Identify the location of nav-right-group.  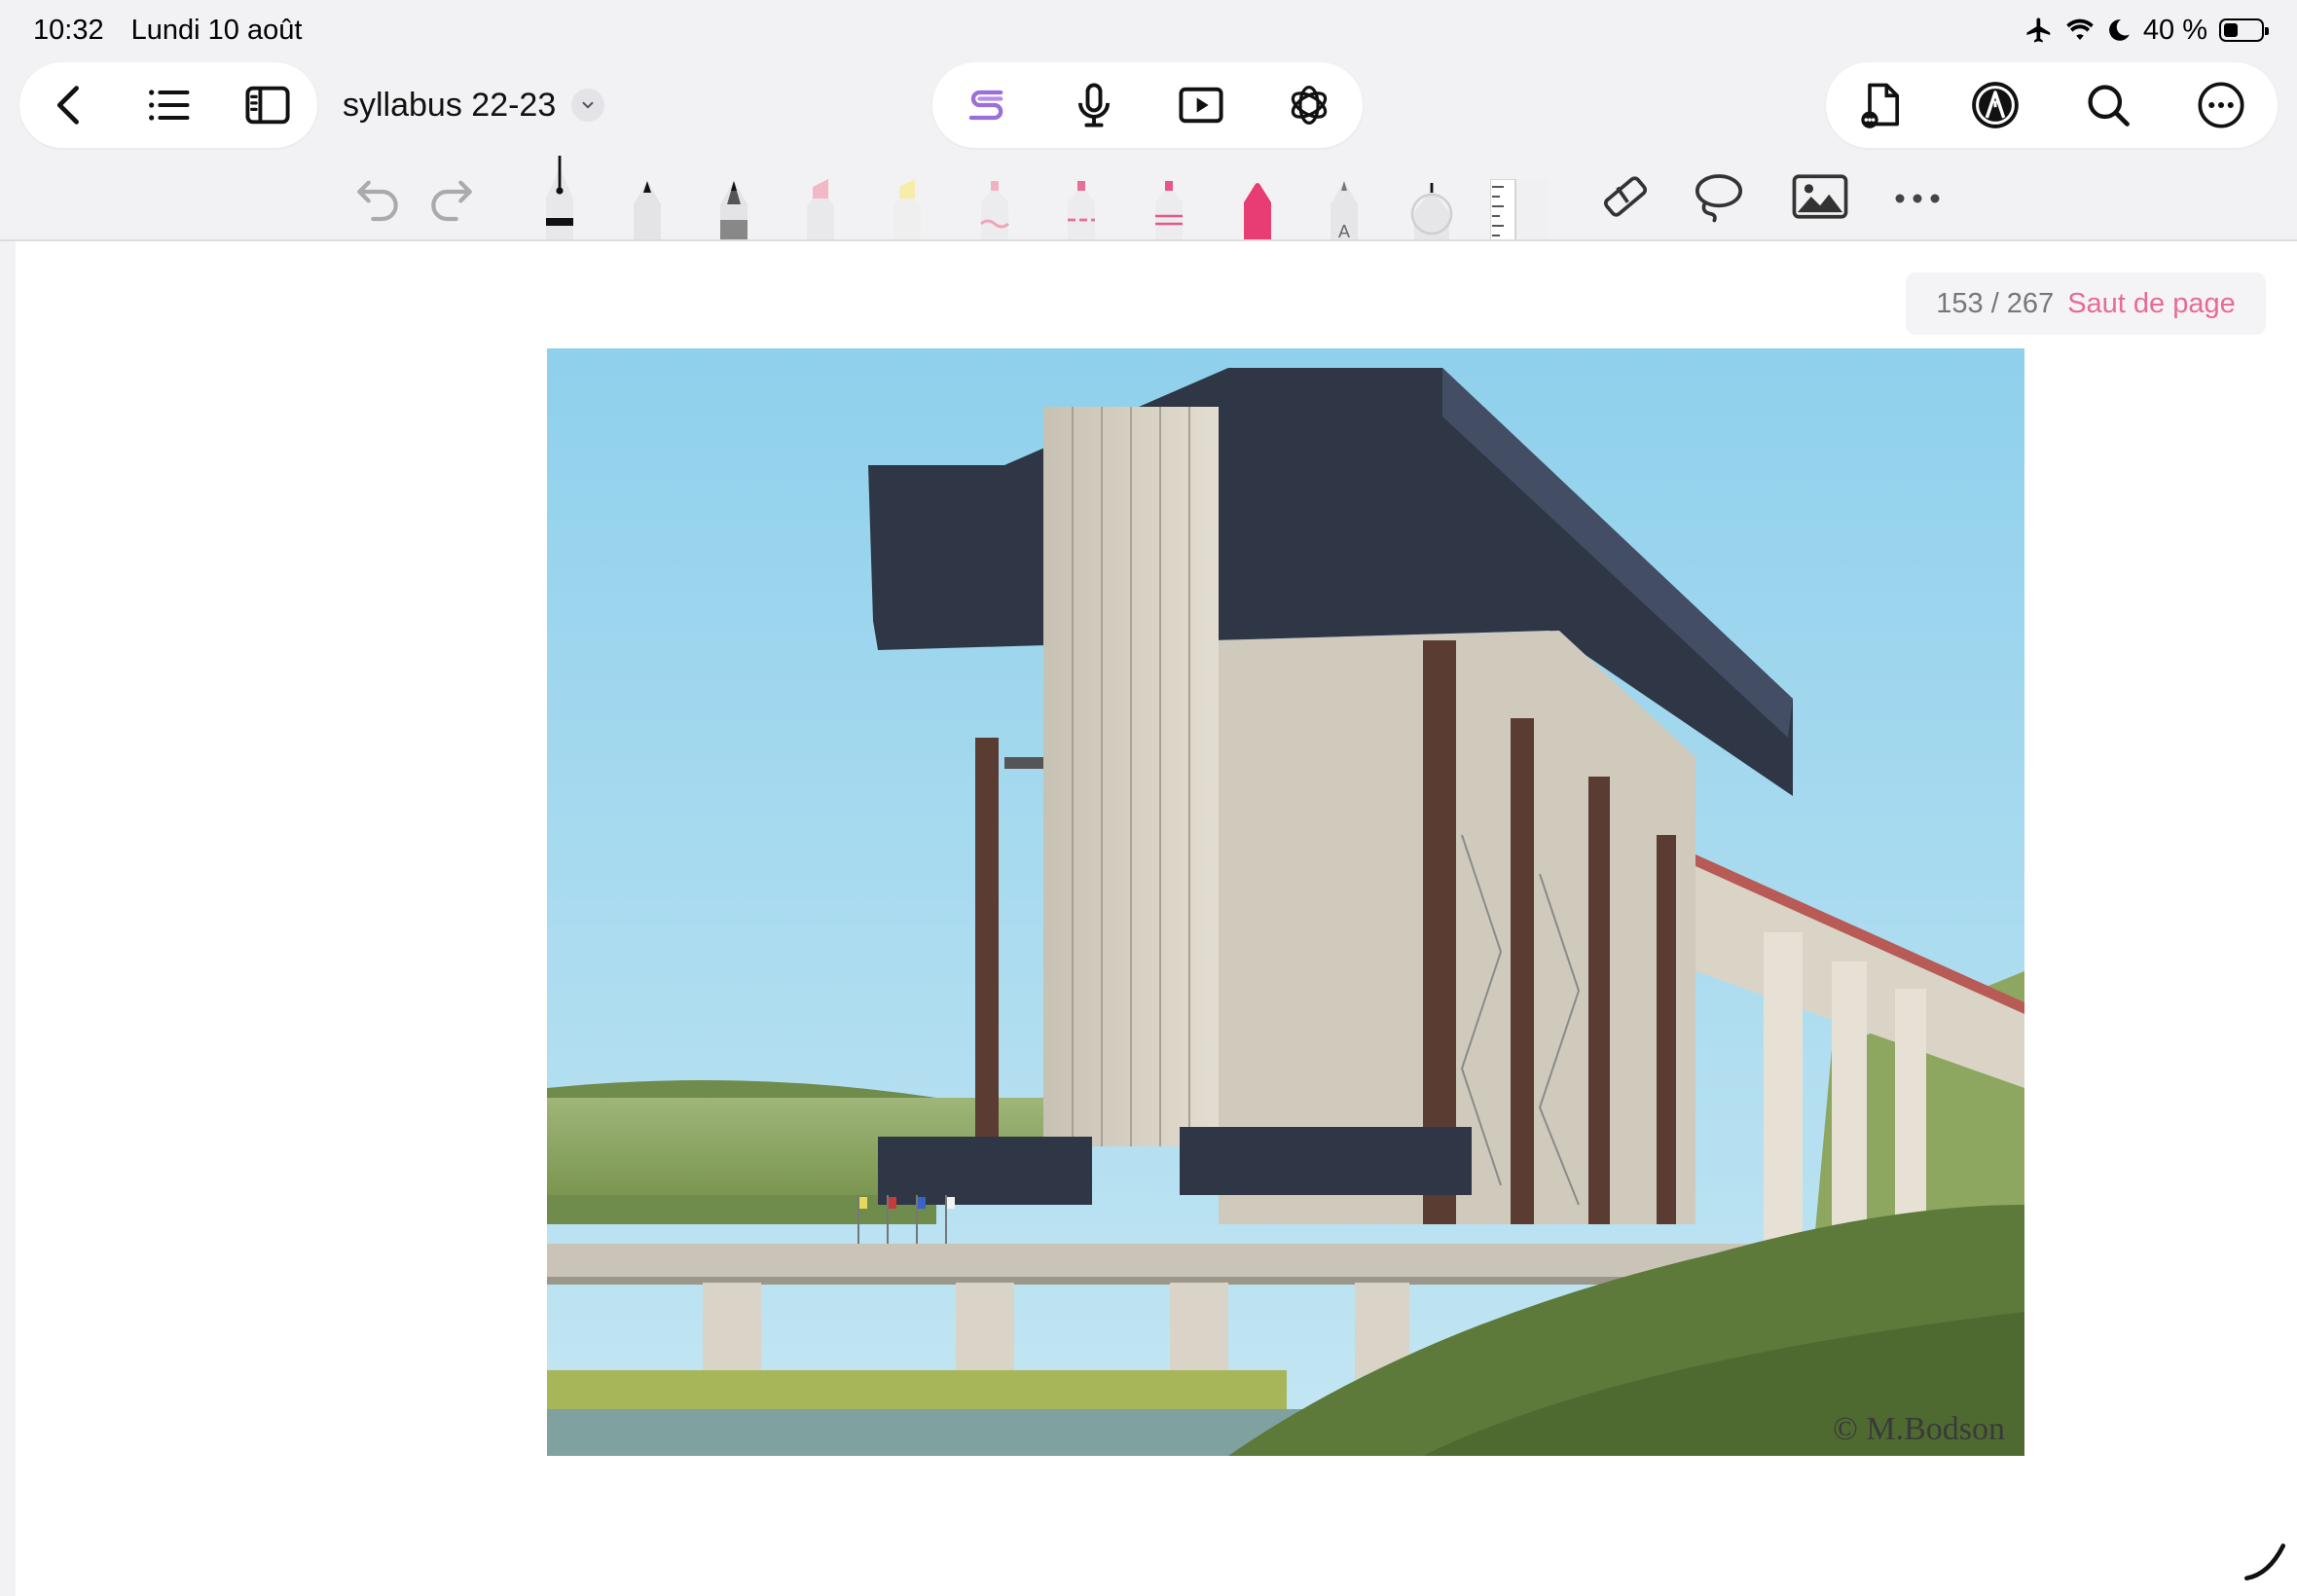
(2052, 105).